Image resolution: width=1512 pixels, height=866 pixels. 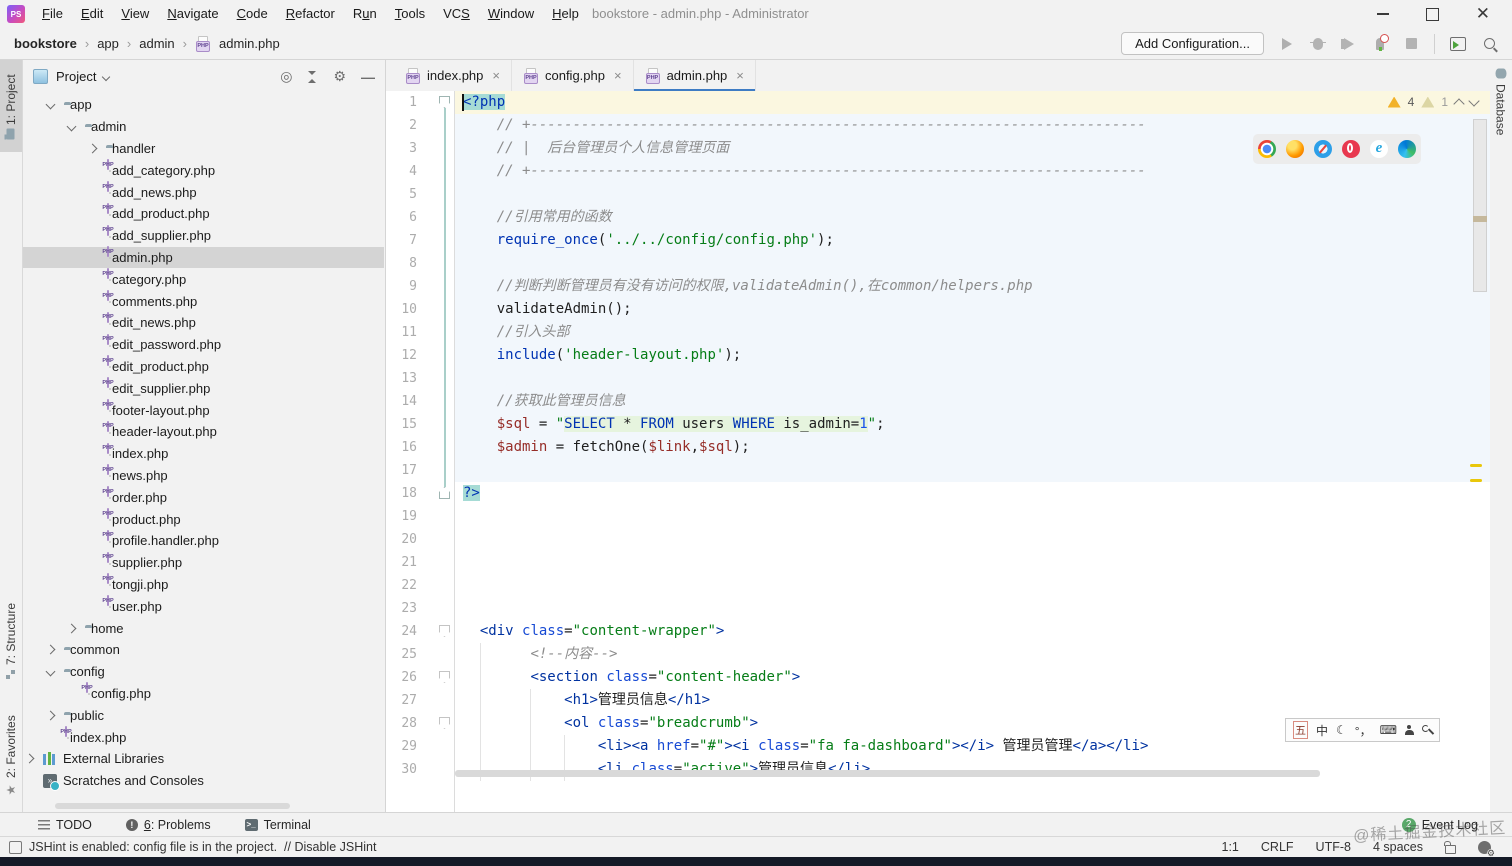 What do you see at coordinates (1480, 205) in the screenshot?
I see `editor-vertical-scrollbar` at bounding box center [1480, 205].